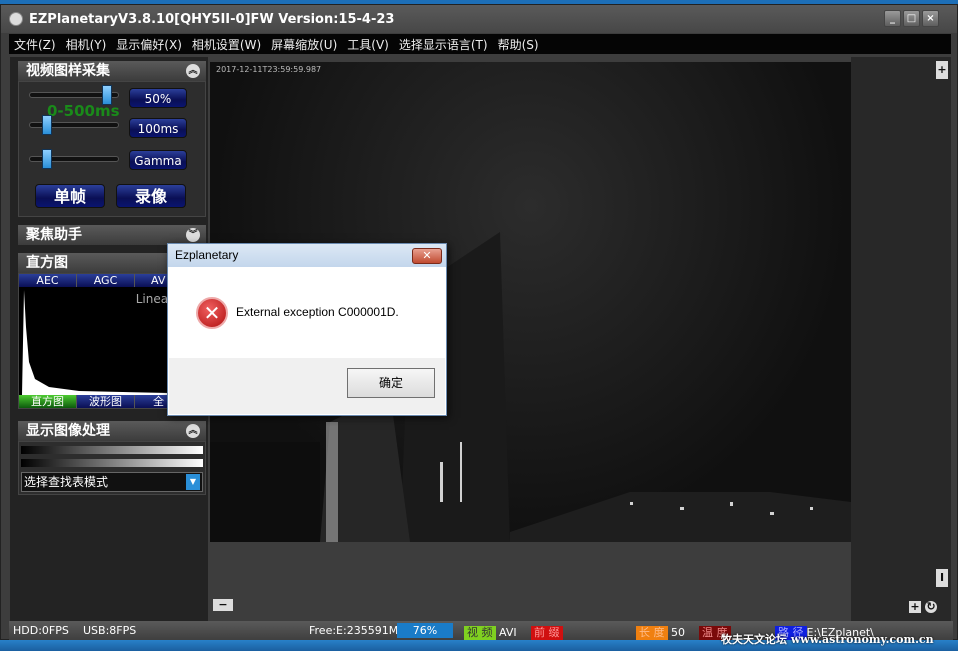 Image resolution: width=958 pixels, height=651 pixels. I want to click on disk-usage-progress: 76%, so click(425, 630).